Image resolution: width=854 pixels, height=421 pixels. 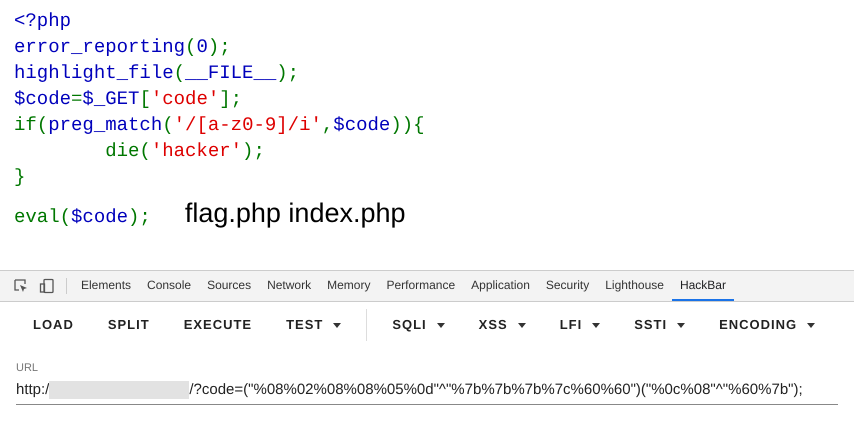 I want to click on hackbar-button: XSS, so click(x=502, y=325).